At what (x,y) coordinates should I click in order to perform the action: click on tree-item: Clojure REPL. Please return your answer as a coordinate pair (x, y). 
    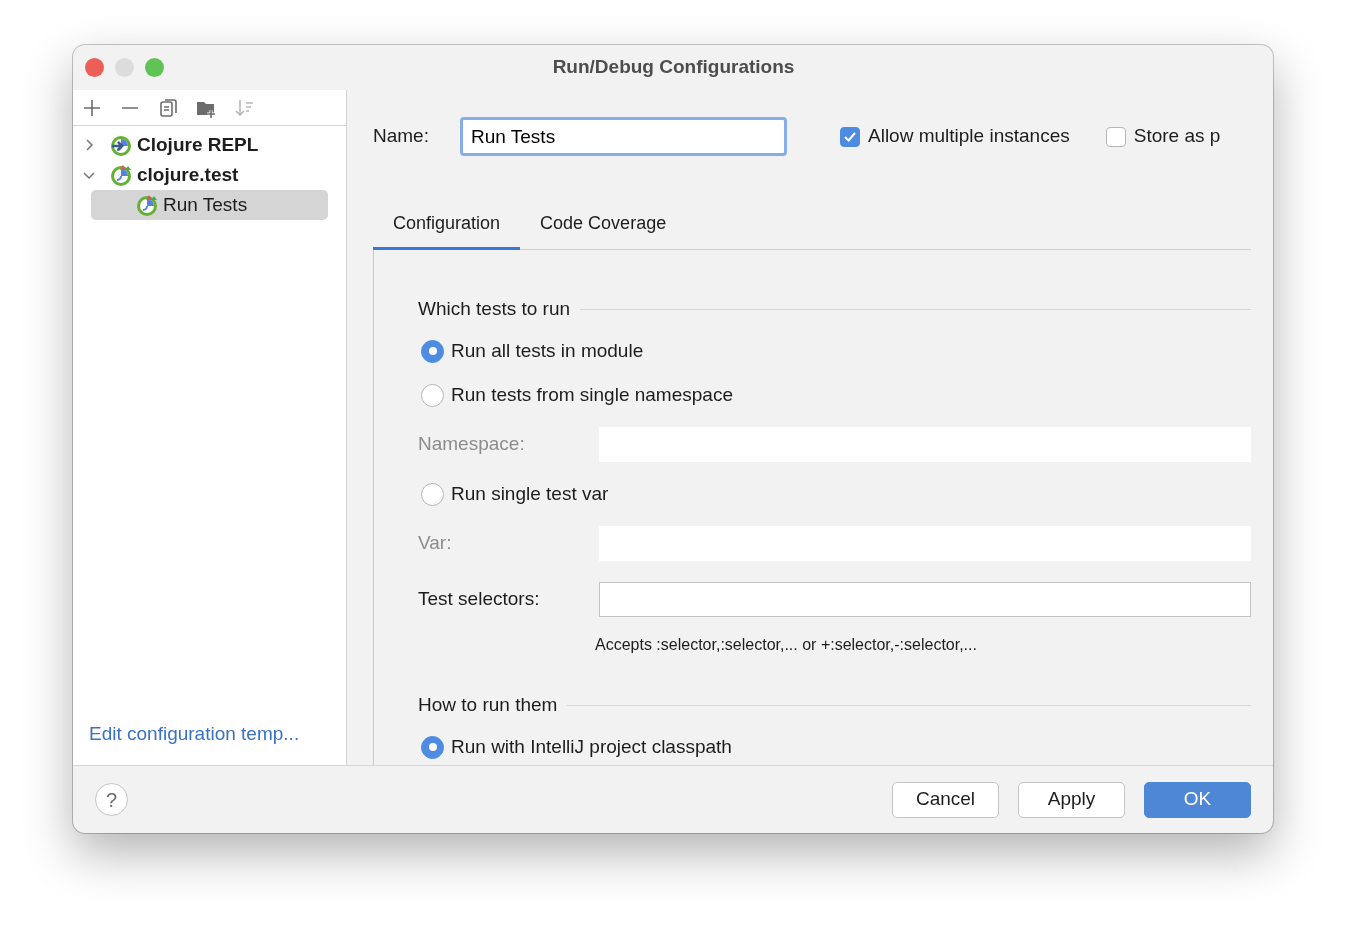
    Looking at the image, I should click on (209, 145).